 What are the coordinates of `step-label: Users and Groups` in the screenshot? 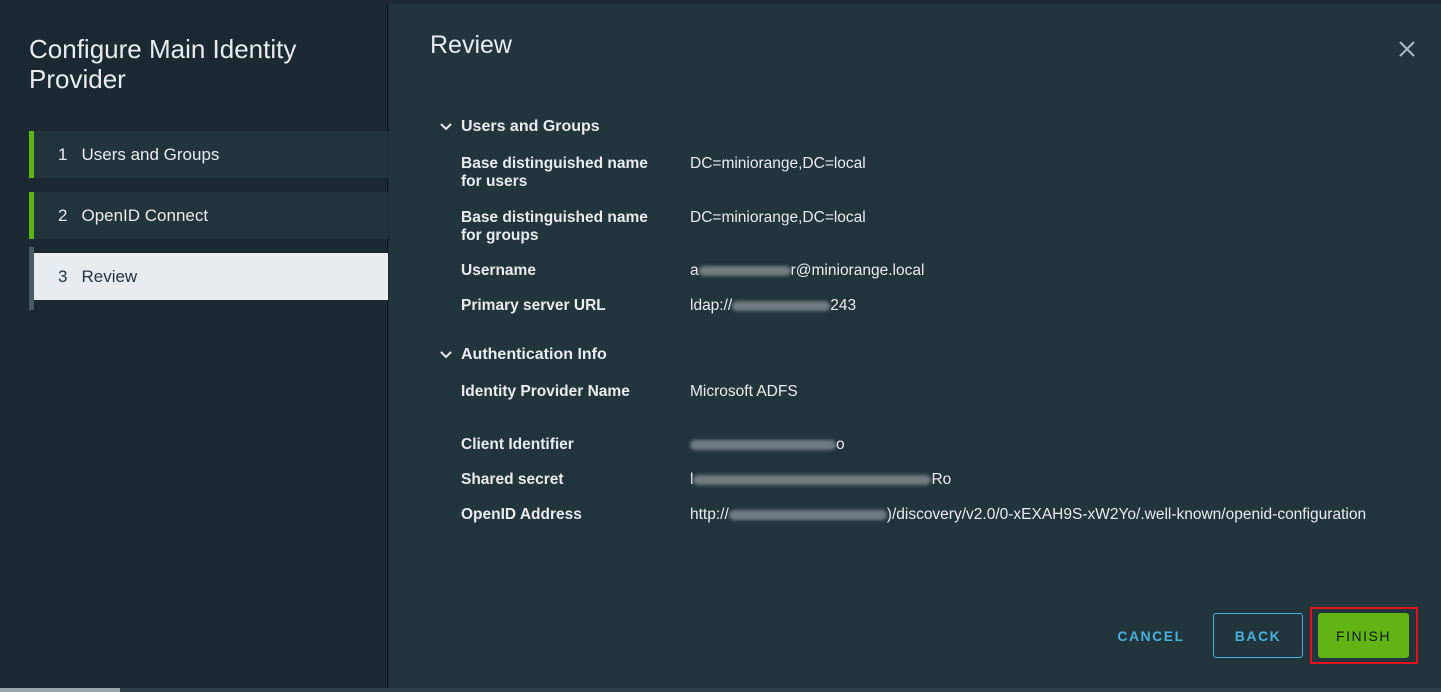 It's located at (150, 154).